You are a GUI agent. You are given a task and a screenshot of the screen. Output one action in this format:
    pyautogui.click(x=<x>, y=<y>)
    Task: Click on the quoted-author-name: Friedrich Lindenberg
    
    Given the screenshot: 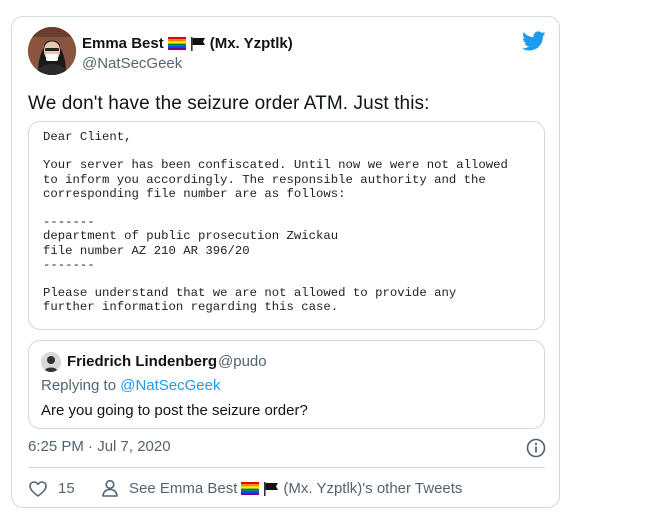 What is the action you would take?
    pyautogui.click(x=142, y=361)
    